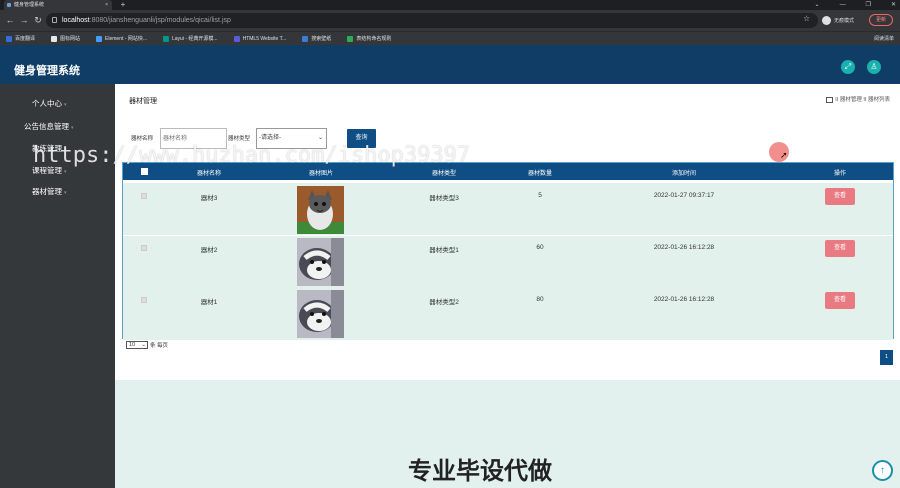  Describe the element at coordinates (54, 20) in the screenshot. I see `info-icon` at that location.